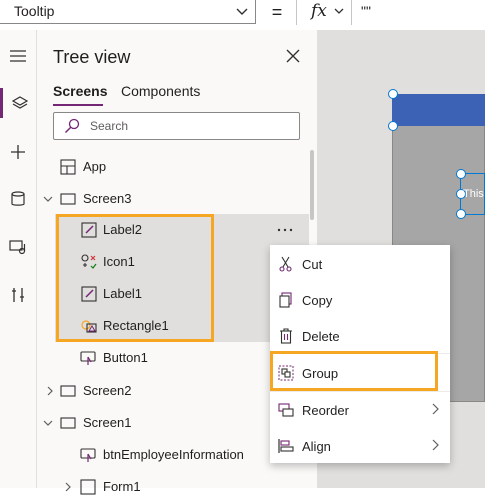 This screenshot has height=503, width=485. I want to click on menu-item-label: Delete, so click(321, 336).